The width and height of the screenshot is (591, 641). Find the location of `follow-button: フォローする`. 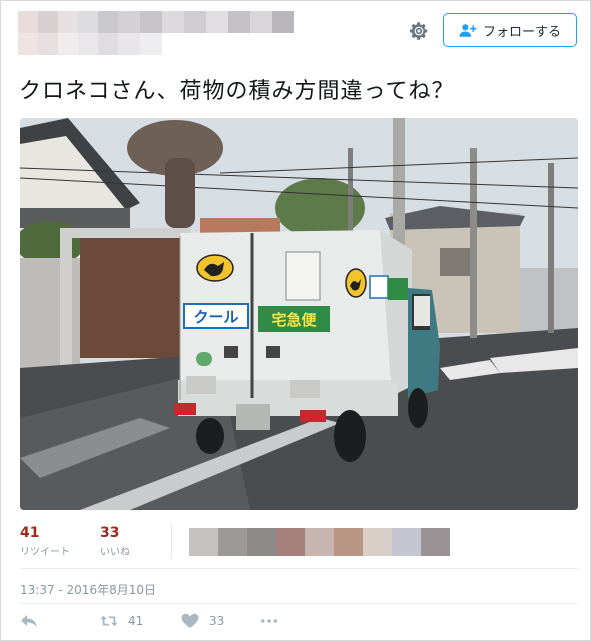

follow-button: フォローする is located at coordinates (510, 30).